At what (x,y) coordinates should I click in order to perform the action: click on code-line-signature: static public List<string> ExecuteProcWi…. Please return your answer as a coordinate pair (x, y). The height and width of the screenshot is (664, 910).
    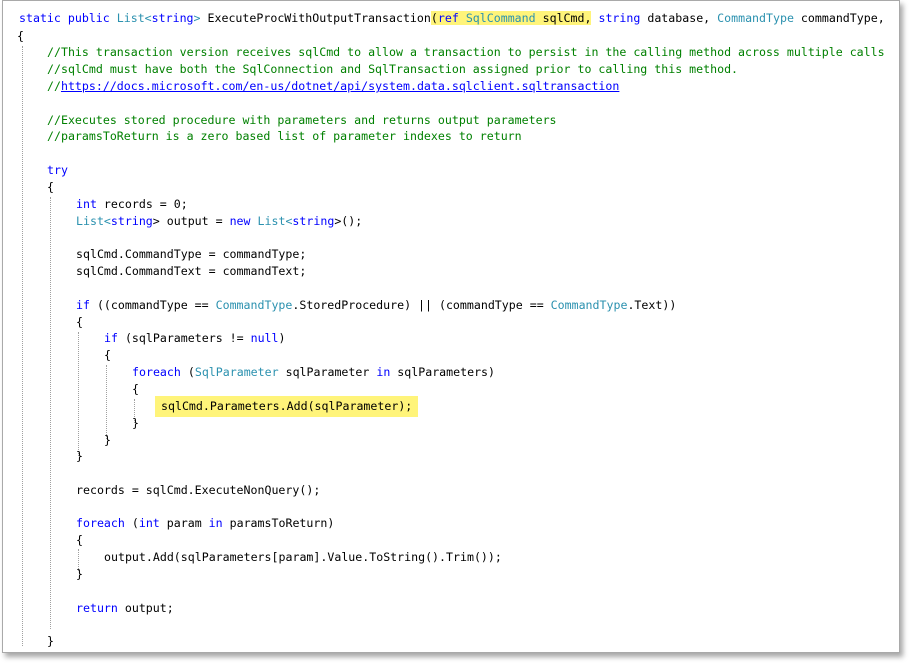
    Looking at the image, I should click on (452, 18).